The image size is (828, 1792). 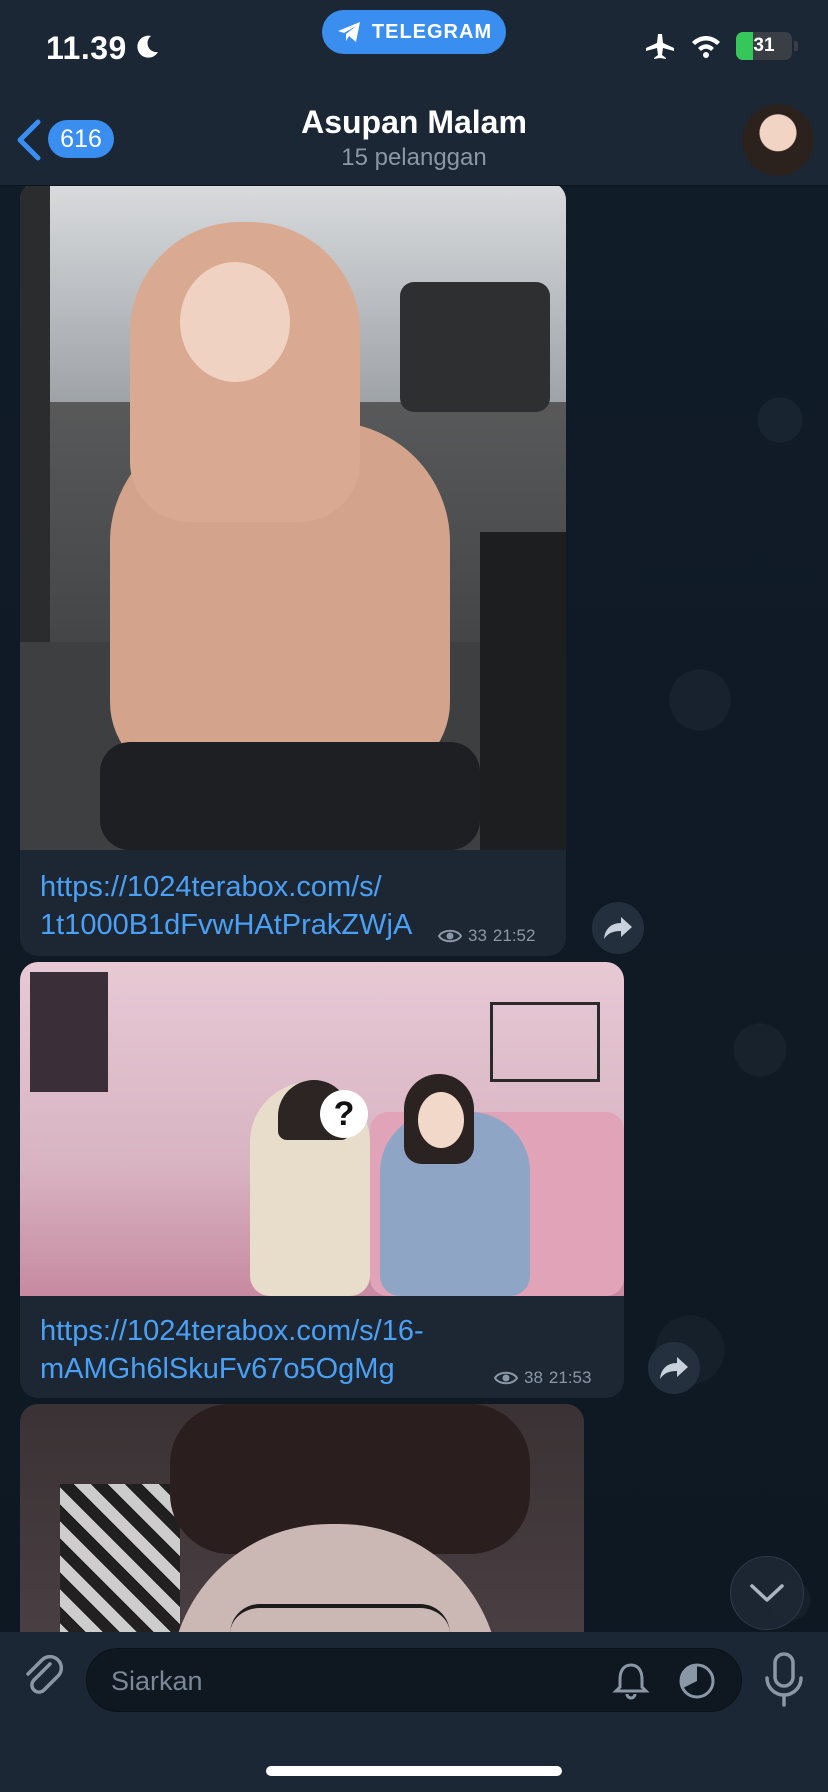 What do you see at coordinates (290, 796) in the screenshot?
I see `photo-chair` at bounding box center [290, 796].